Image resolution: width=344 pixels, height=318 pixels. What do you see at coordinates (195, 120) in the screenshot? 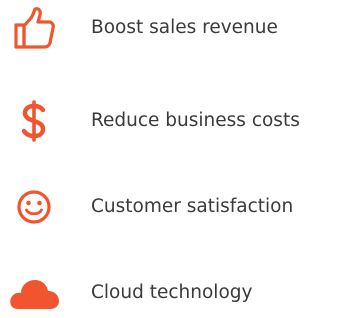
I see `feature-label: Reduce business costs` at bounding box center [195, 120].